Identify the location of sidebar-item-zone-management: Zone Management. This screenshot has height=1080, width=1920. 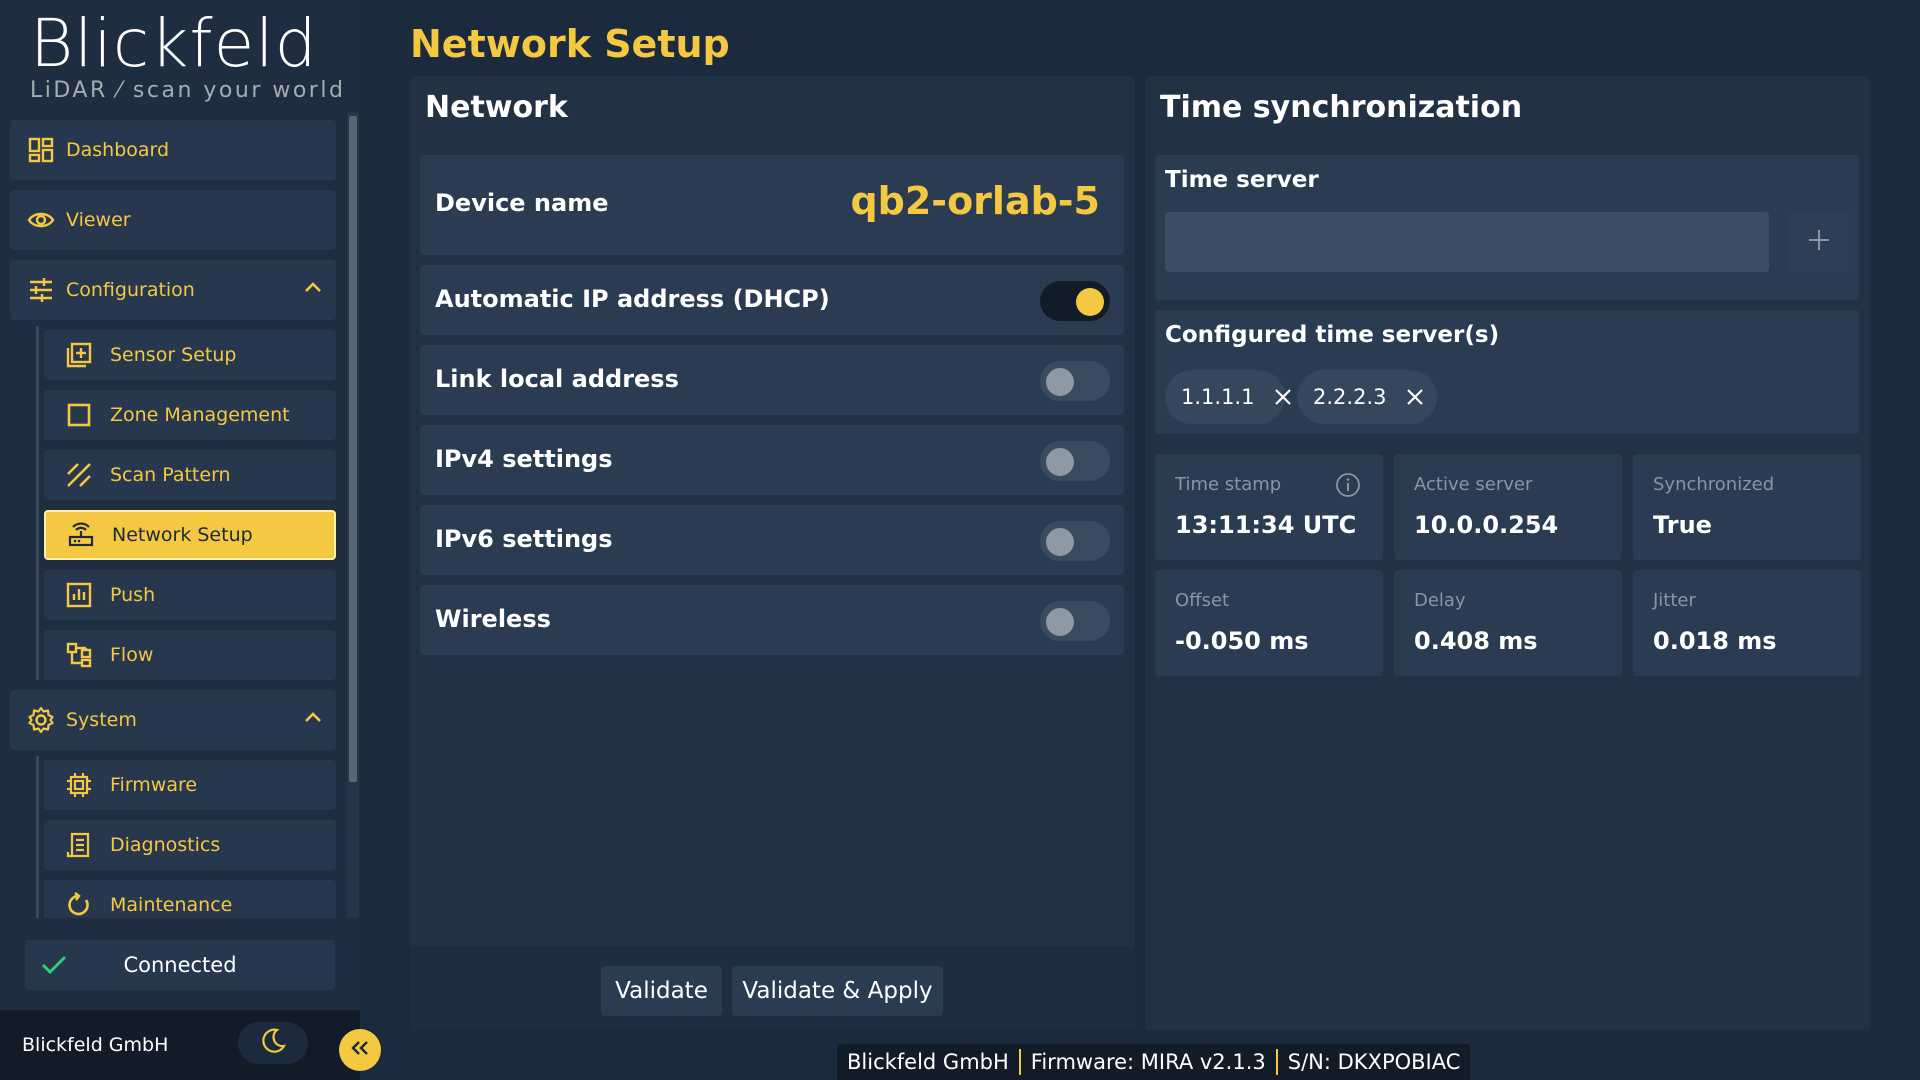
(190, 415).